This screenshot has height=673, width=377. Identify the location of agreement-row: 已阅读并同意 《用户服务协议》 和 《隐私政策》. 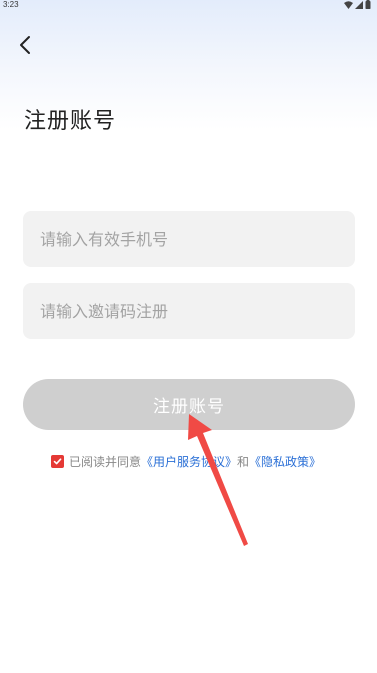
(186, 461).